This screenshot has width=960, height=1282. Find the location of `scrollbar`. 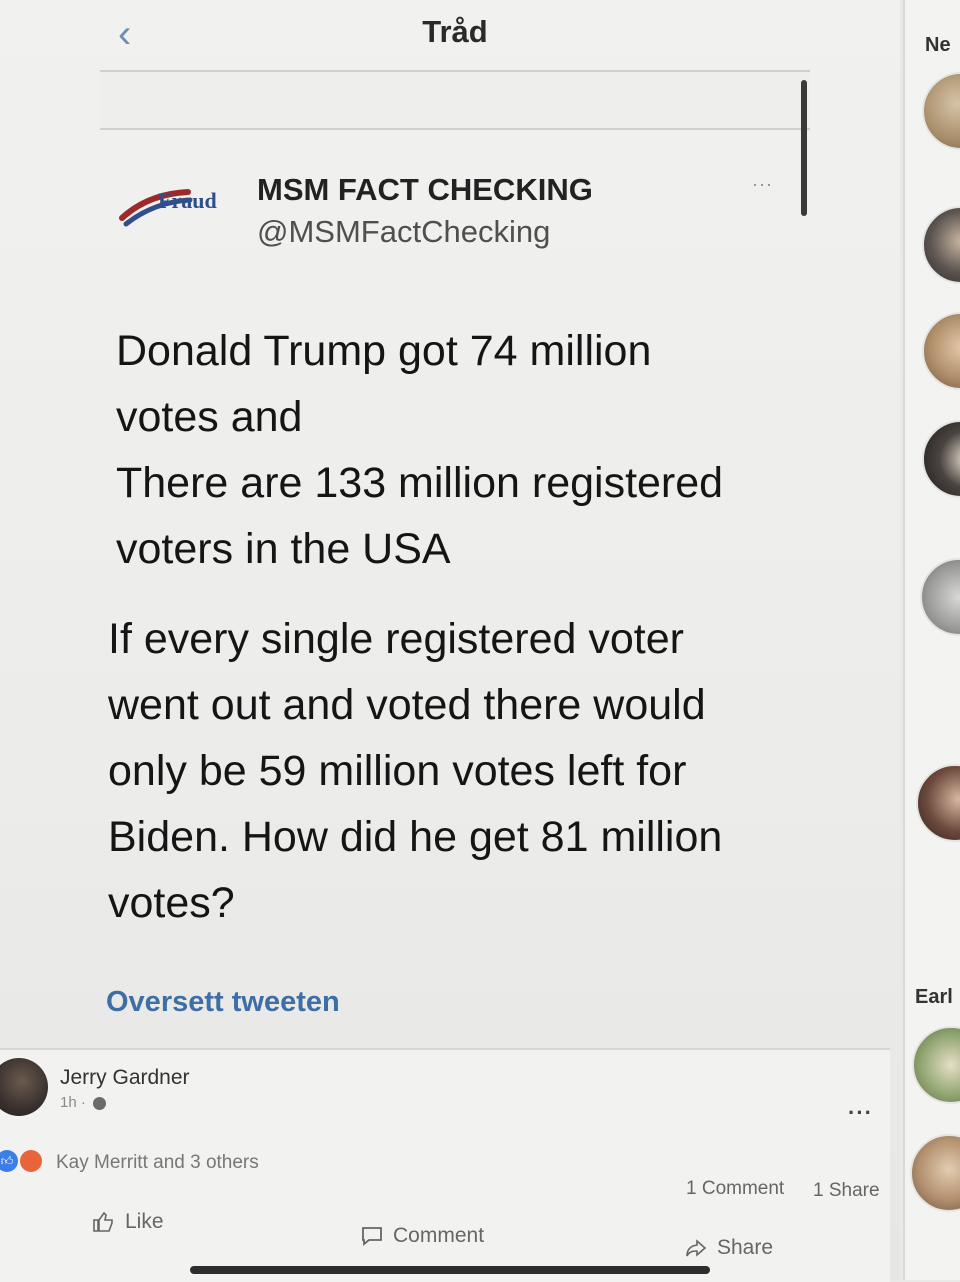

scrollbar is located at coordinates (804, 148).